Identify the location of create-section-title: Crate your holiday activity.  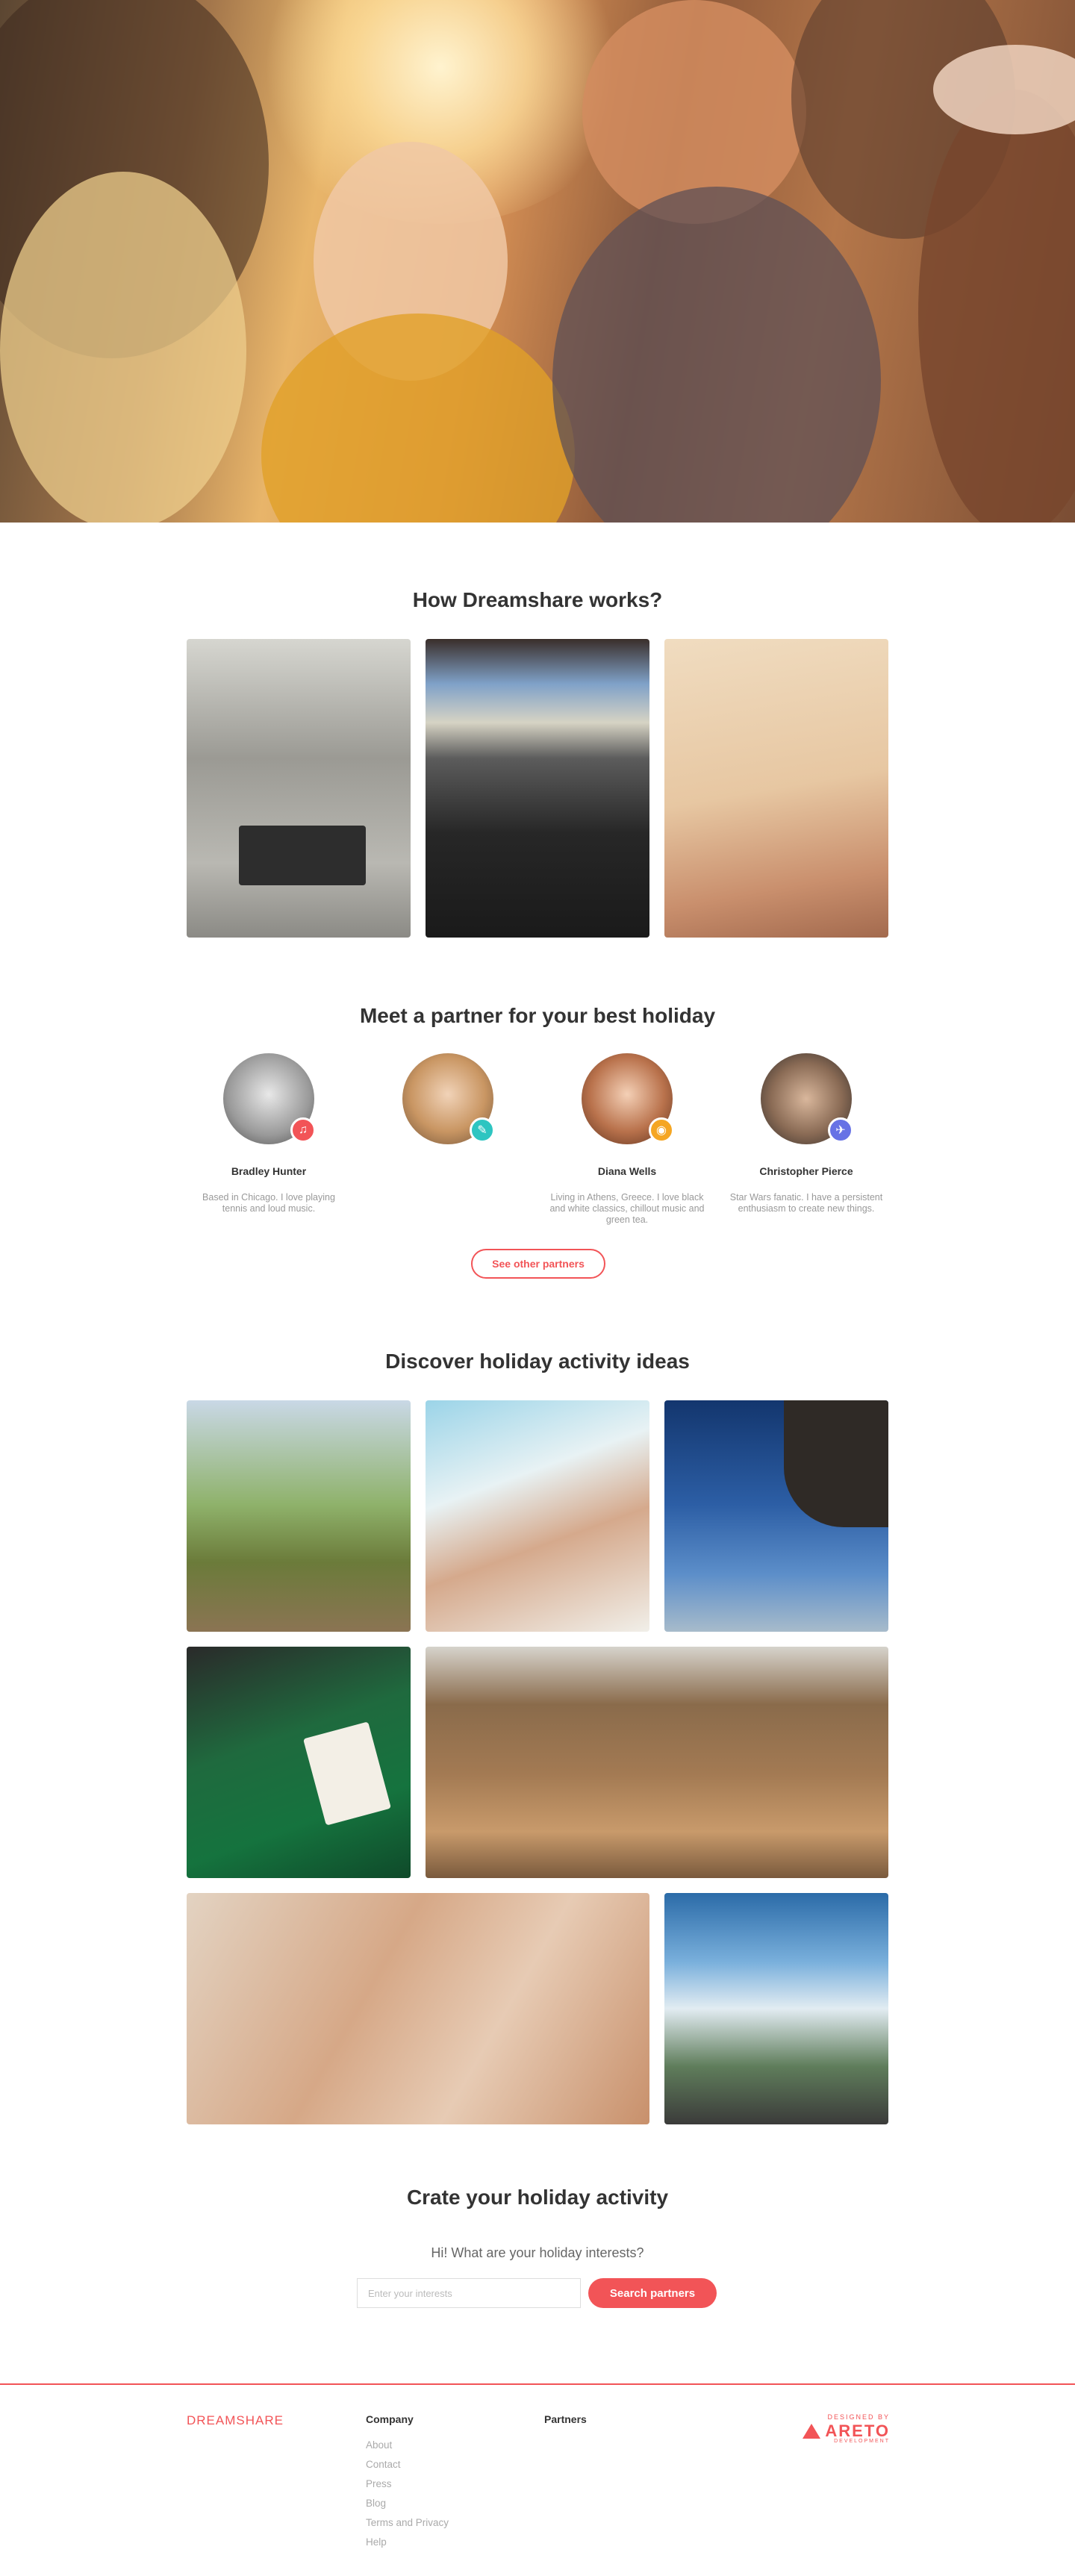
(537, 2197).